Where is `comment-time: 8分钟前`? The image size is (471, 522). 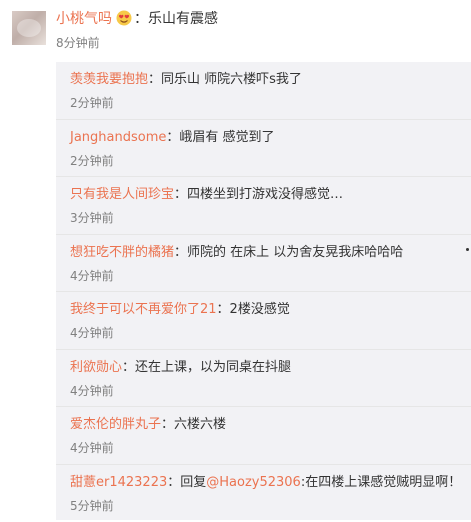
comment-time: 8分钟前 is located at coordinates (78, 43).